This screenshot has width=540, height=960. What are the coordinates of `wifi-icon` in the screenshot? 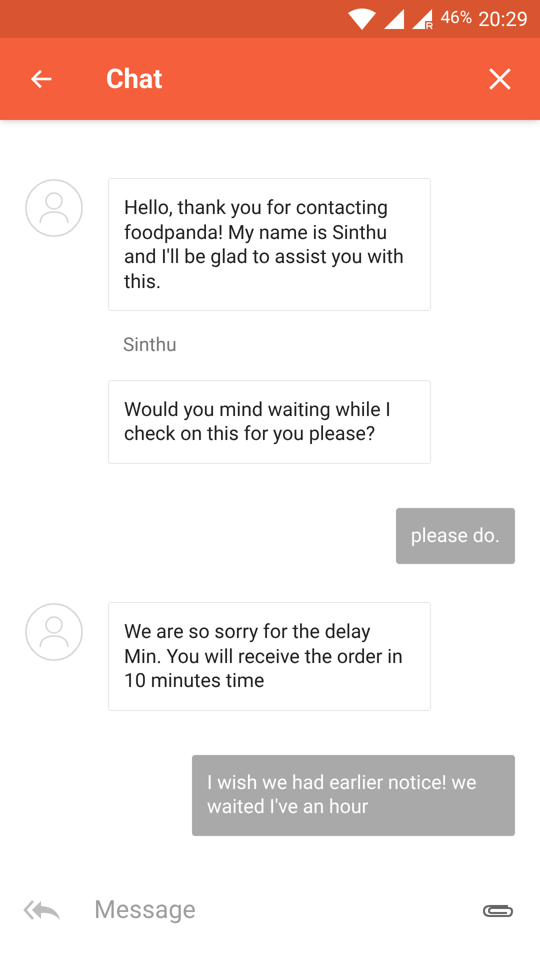 It's located at (361, 19).